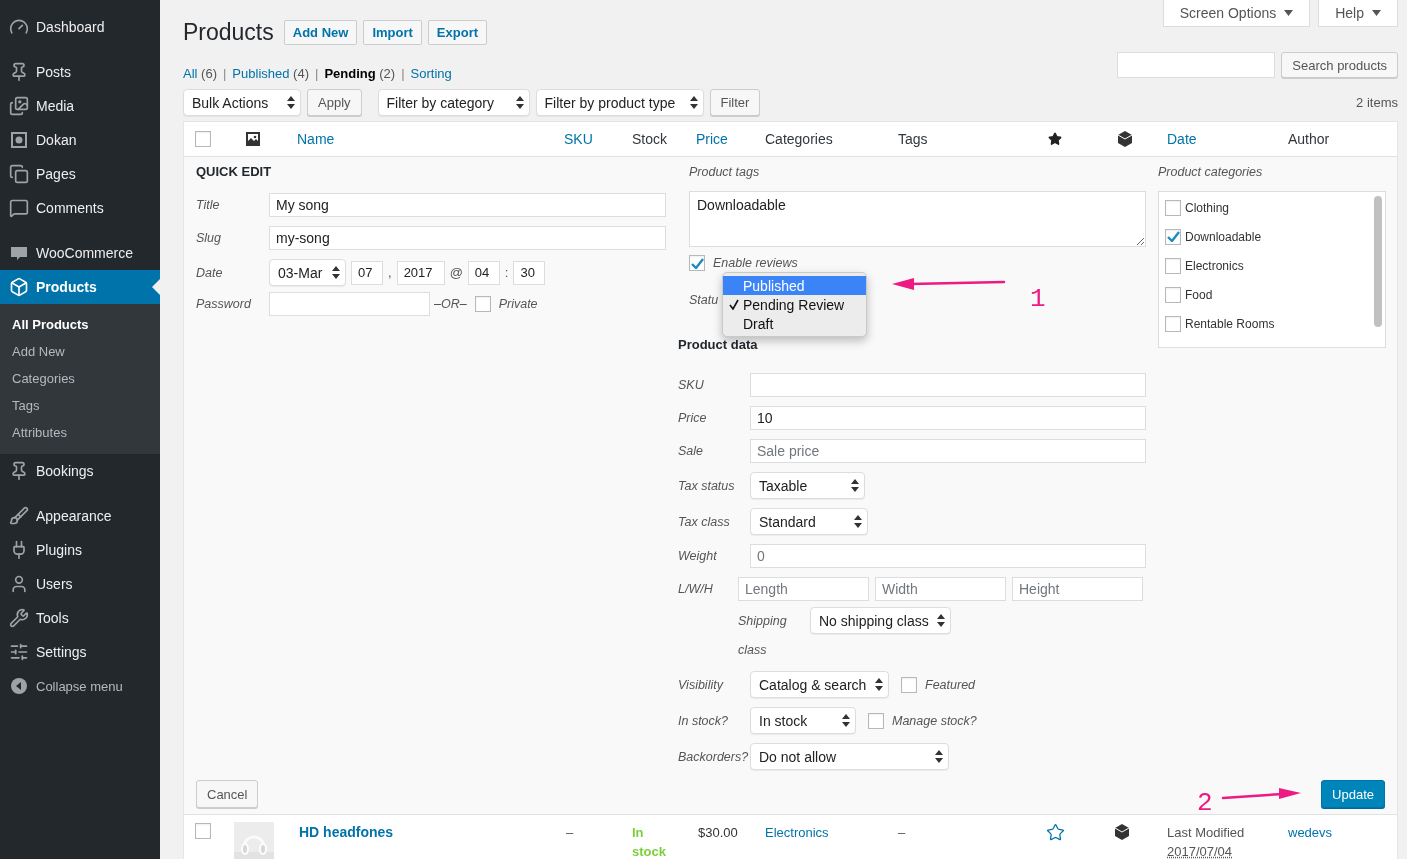  I want to click on collapse-menu: Collapse menu, so click(80, 686).